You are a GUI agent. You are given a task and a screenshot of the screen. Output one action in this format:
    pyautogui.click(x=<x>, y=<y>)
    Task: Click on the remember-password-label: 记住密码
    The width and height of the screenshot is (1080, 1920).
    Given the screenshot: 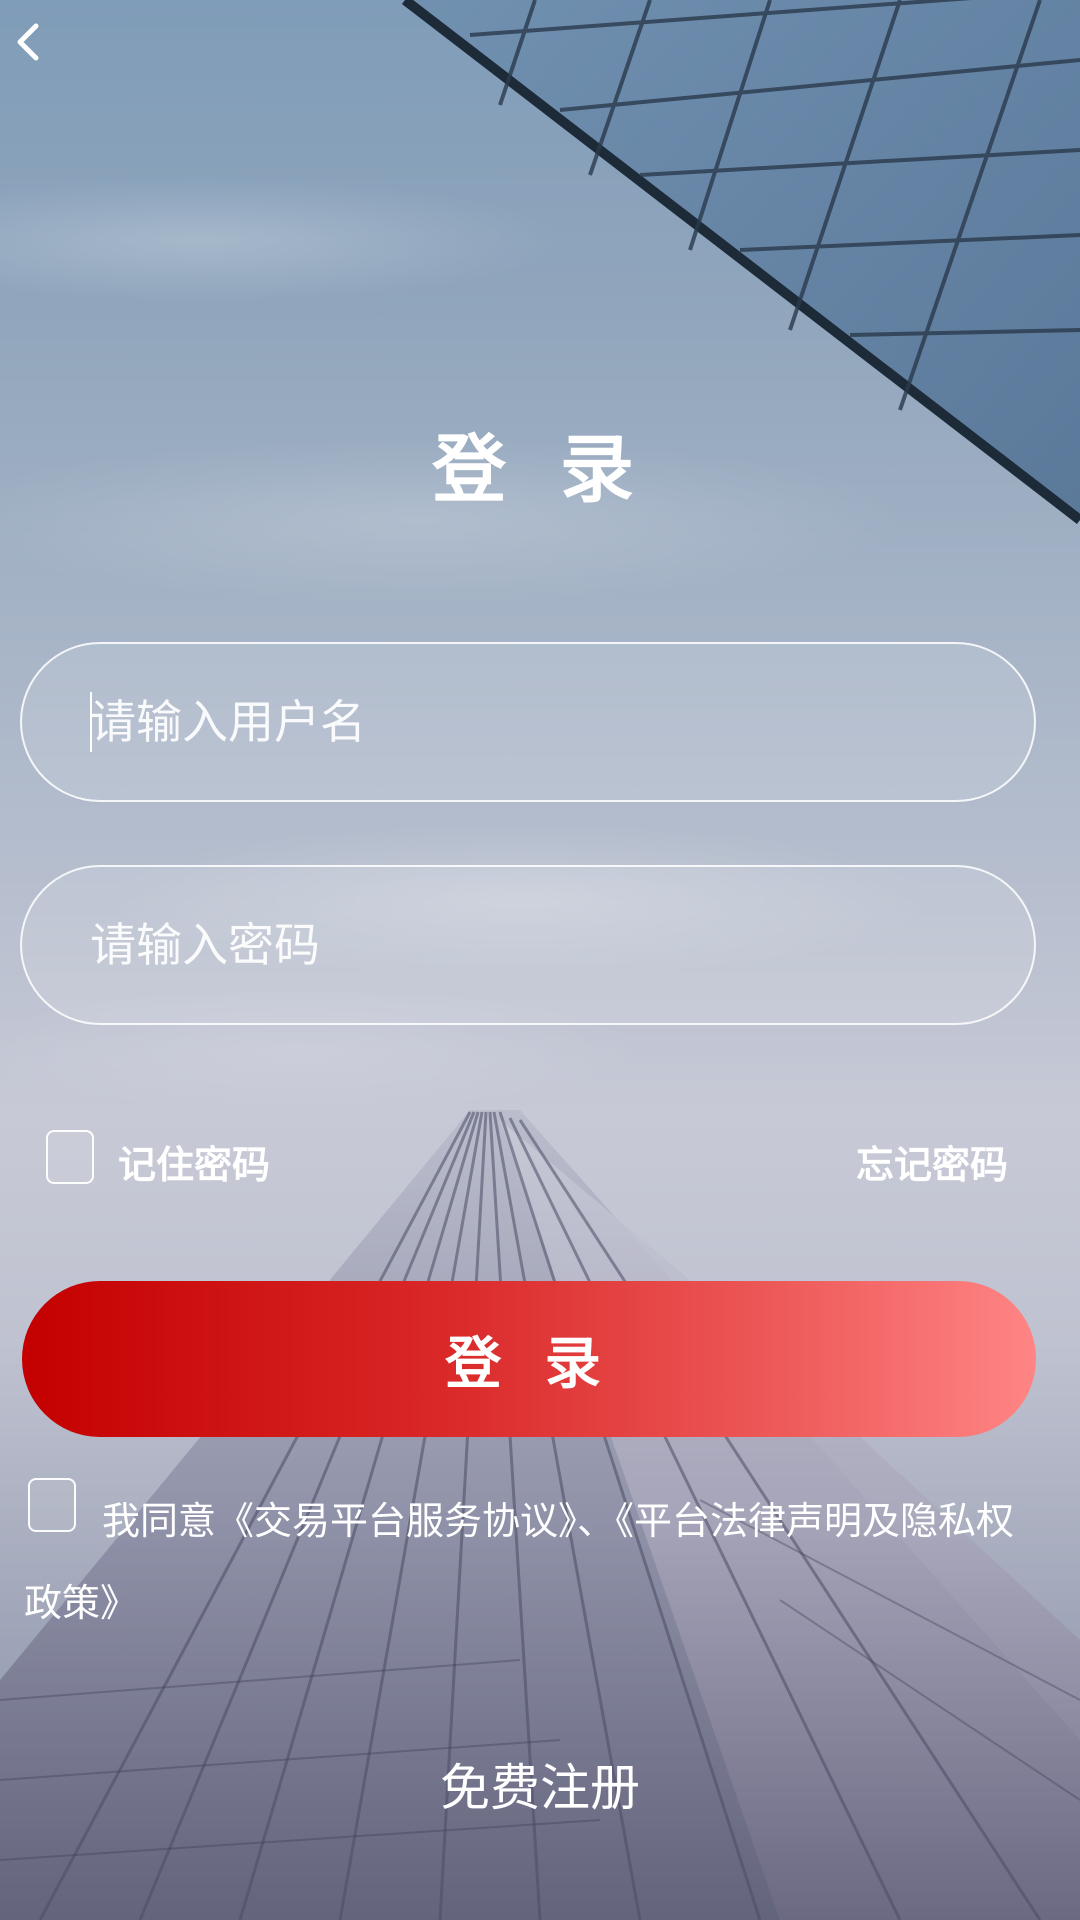 What is the action you would take?
    pyautogui.click(x=194, y=1161)
    